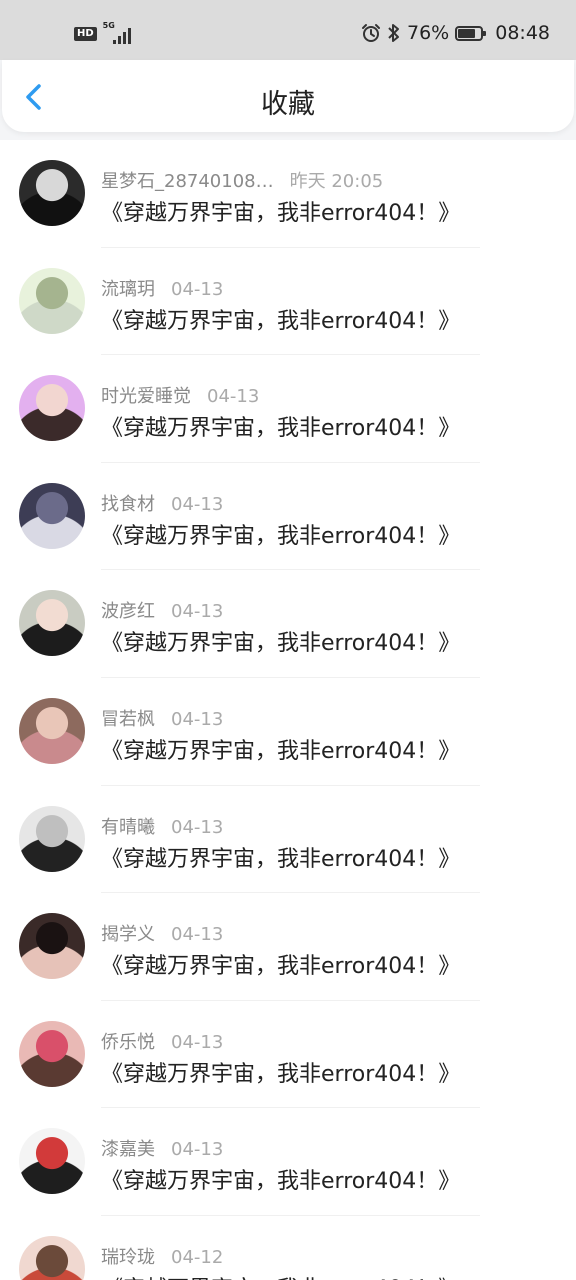 This screenshot has height=1280, width=576. What do you see at coordinates (162, 1041) in the screenshot?
I see `user-name-line: 侨乐悦 04-13` at bounding box center [162, 1041].